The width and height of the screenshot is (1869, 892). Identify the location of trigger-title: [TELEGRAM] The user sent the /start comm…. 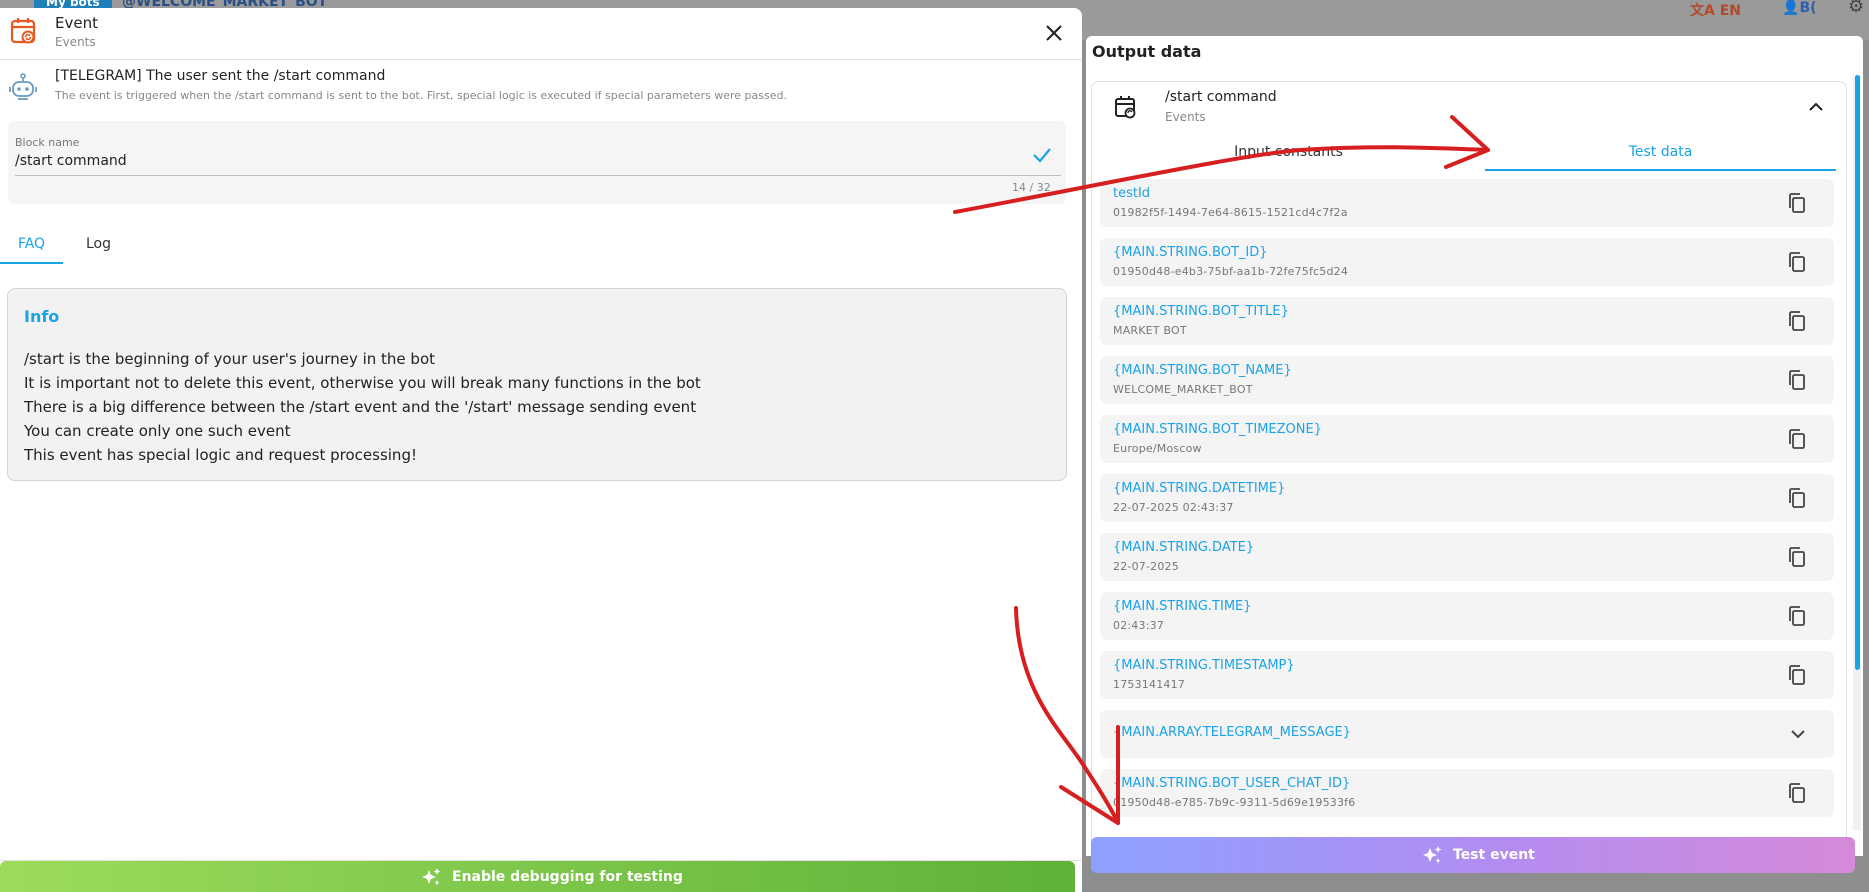
(220, 76).